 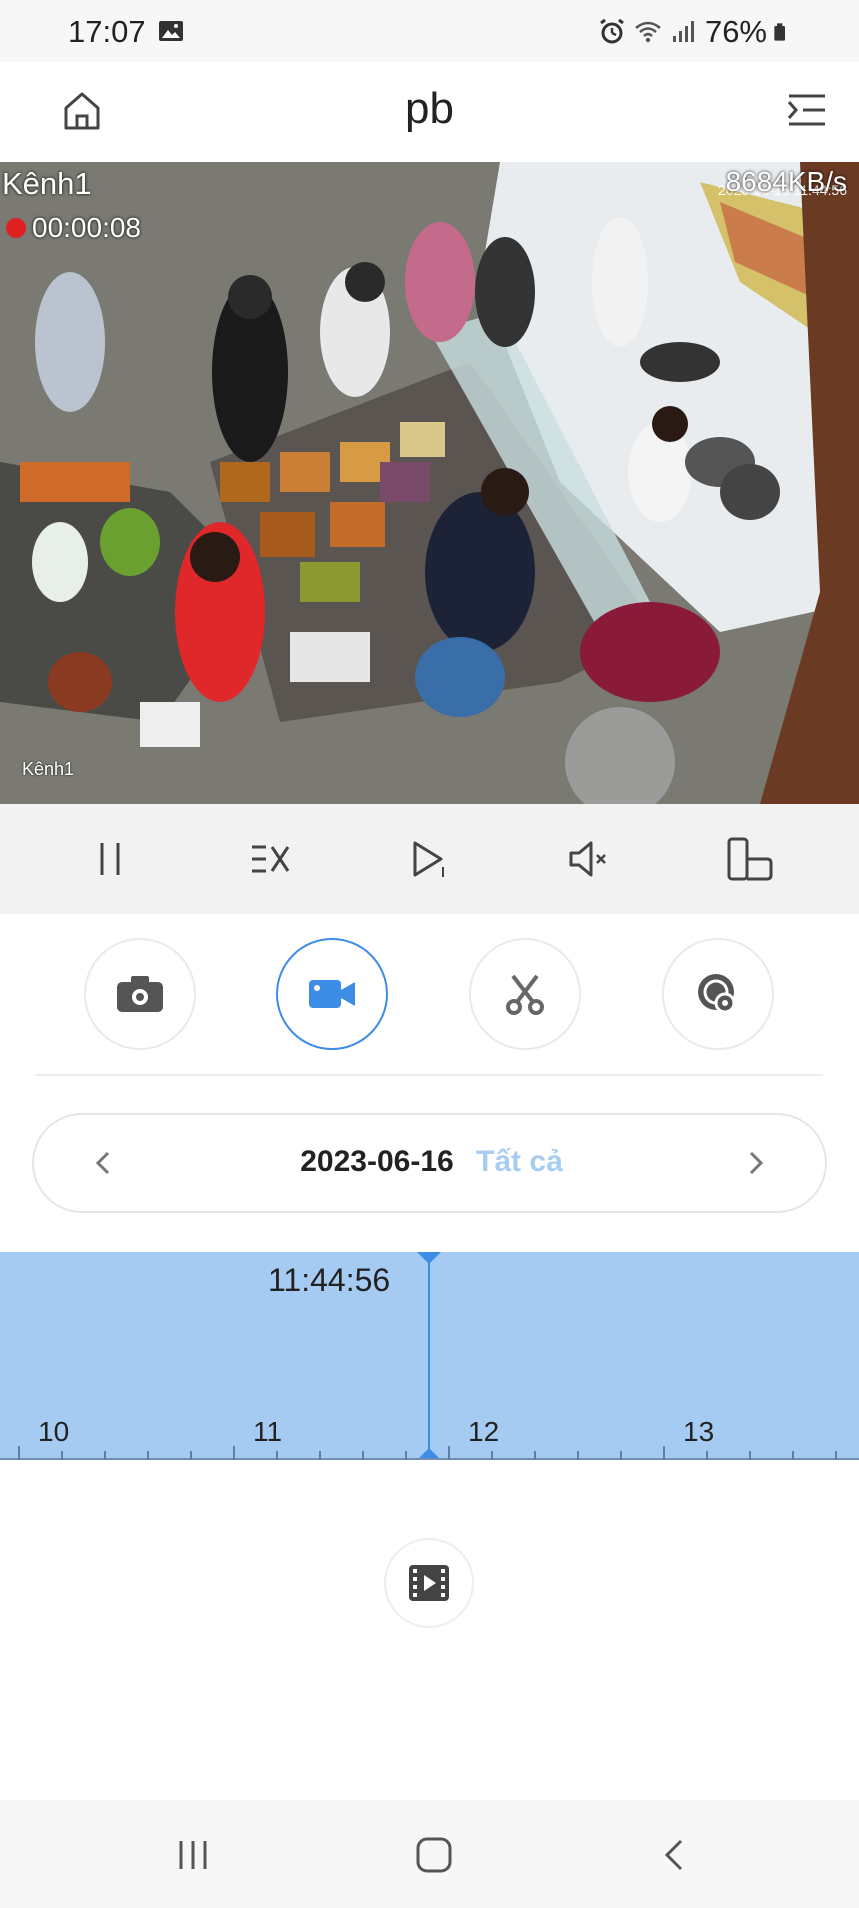 I want to click on battery-icon, so click(x=779, y=32).